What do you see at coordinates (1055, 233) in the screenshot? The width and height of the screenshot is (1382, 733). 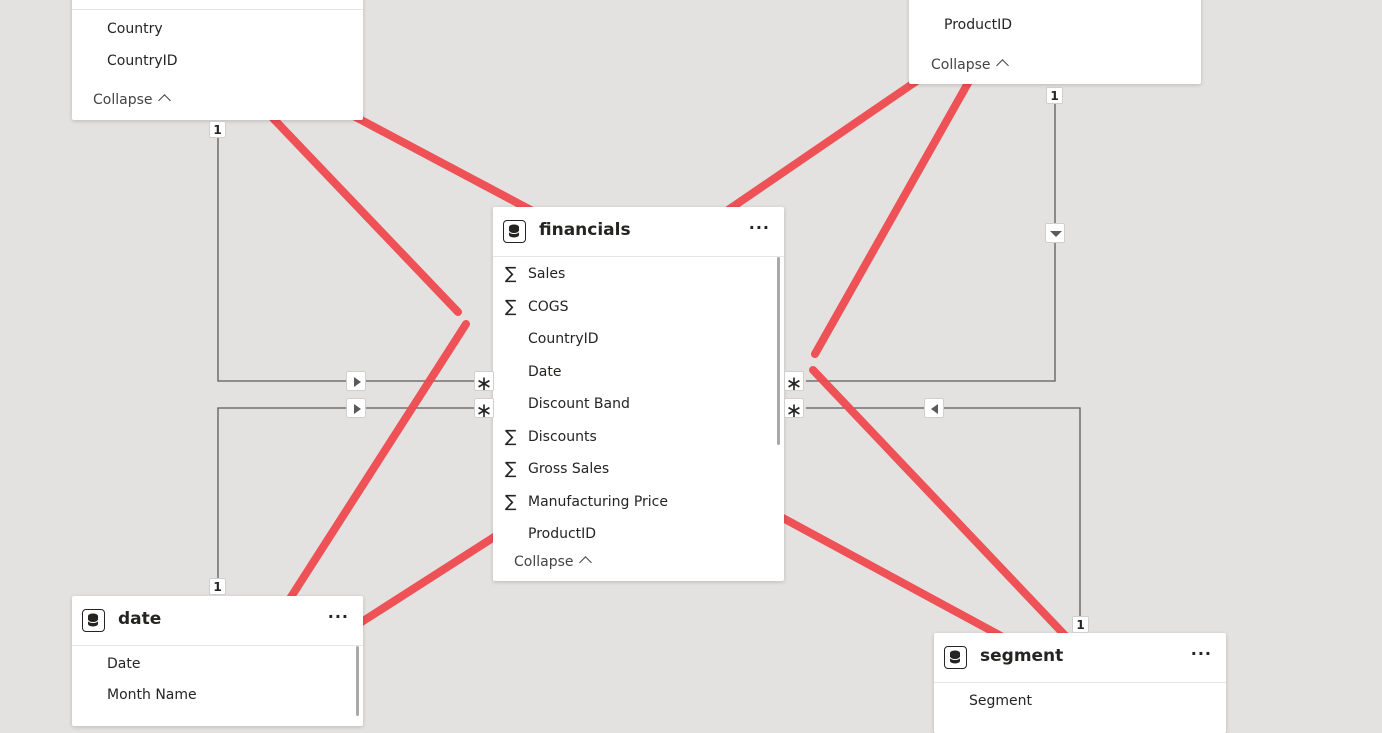 I see `filter-direction-down-icon` at bounding box center [1055, 233].